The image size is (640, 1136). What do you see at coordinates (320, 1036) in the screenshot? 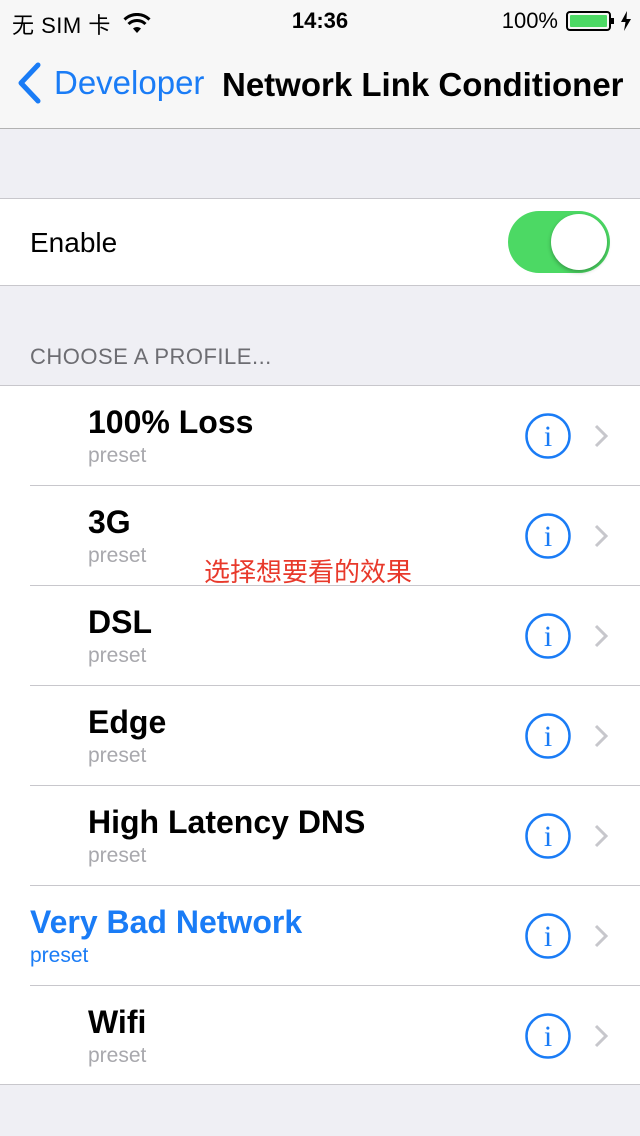
I see `profile-row-wifi: Wifi preset i` at bounding box center [320, 1036].